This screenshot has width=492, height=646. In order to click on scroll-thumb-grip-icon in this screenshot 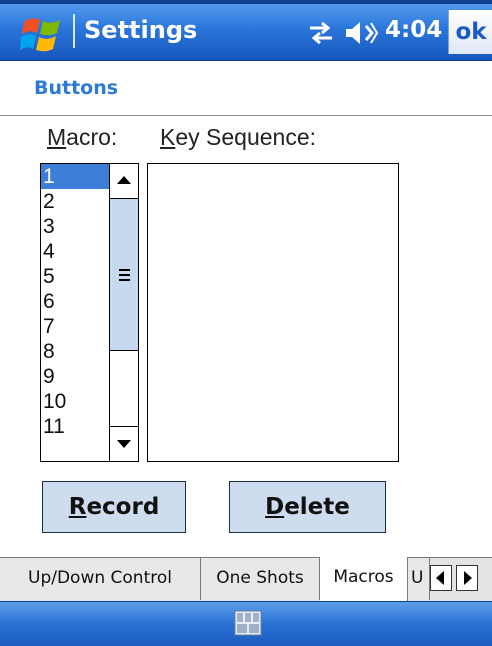, I will do `click(124, 276)`.